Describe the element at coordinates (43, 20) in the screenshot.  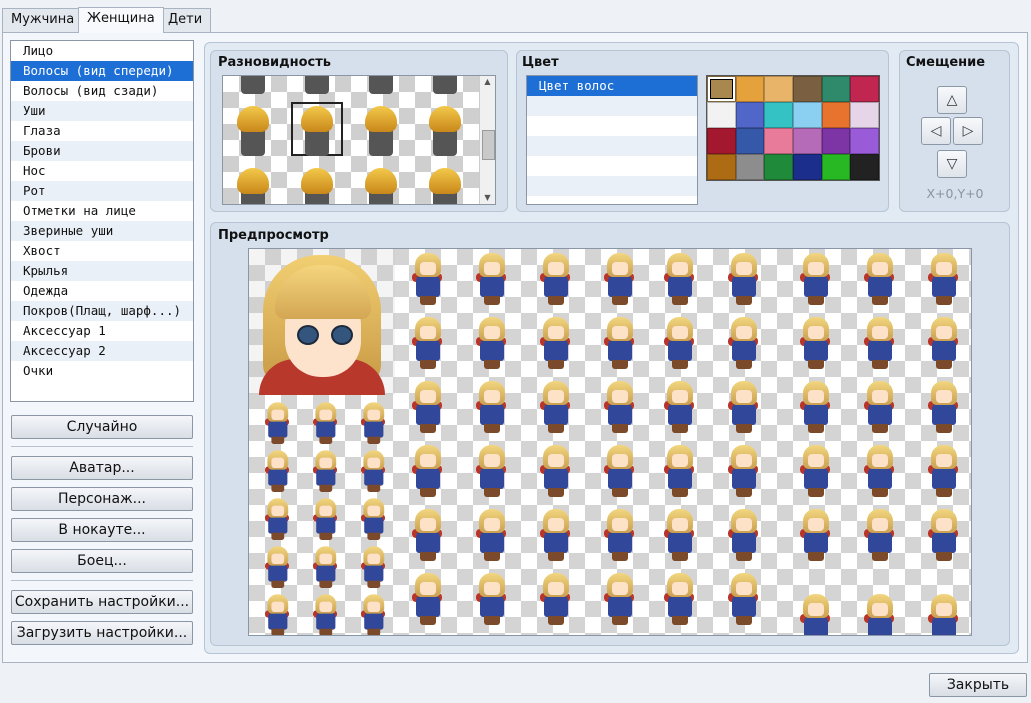
I see `tab-male: Мужчина` at that location.